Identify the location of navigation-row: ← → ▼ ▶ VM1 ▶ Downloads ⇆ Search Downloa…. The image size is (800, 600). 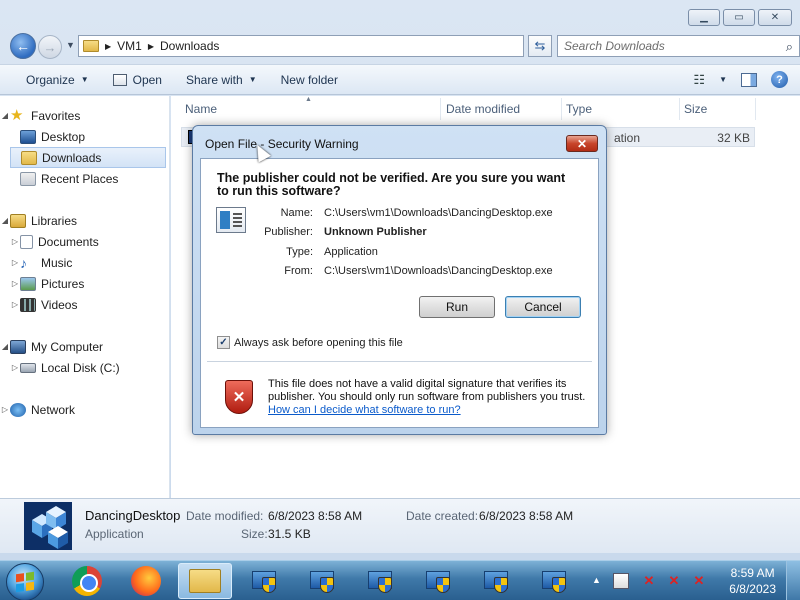
(404, 46).